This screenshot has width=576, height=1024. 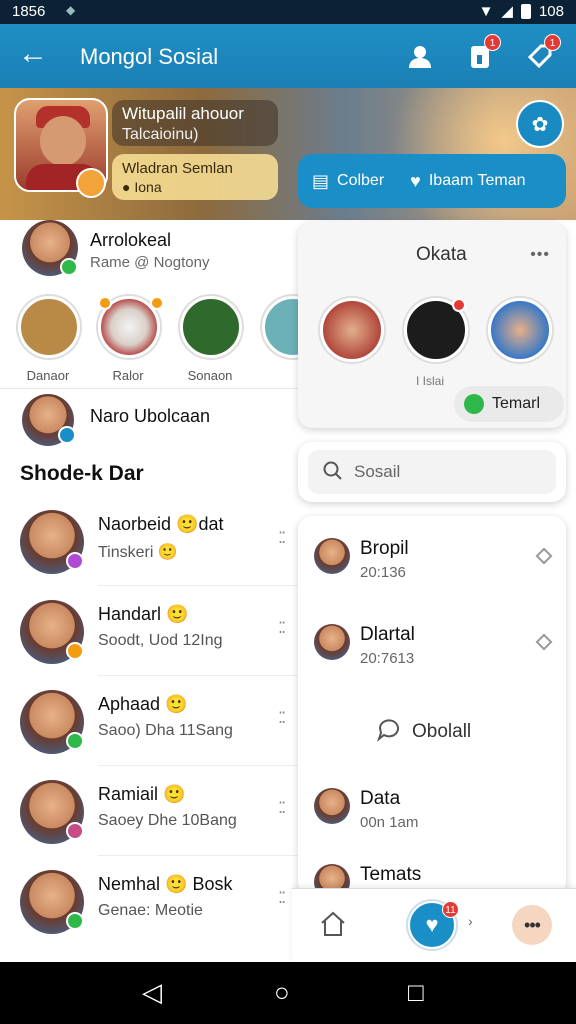 What do you see at coordinates (143, 704) in the screenshot?
I see `chat-name: Aphaad 🙂` at bounding box center [143, 704].